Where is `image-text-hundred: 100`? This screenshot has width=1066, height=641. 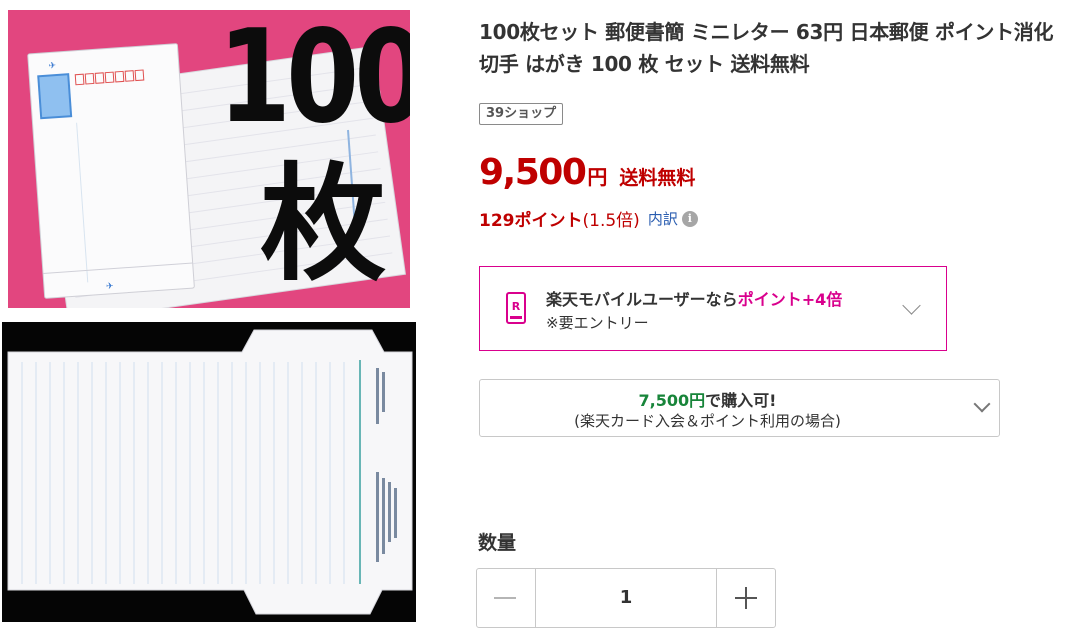
image-text-hundred: 100 is located at coordinates (314, 81).